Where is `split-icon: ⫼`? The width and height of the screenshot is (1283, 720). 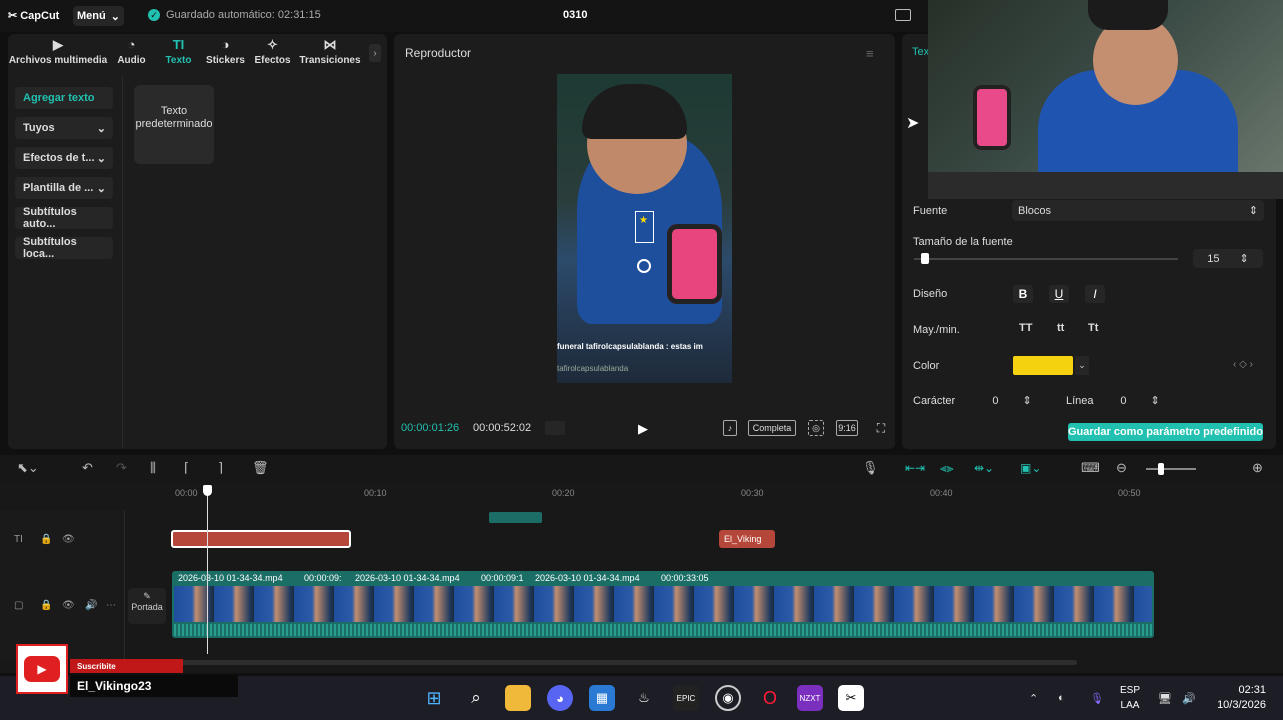
split-icon: ⫼ is located at coordinates (153, 468).